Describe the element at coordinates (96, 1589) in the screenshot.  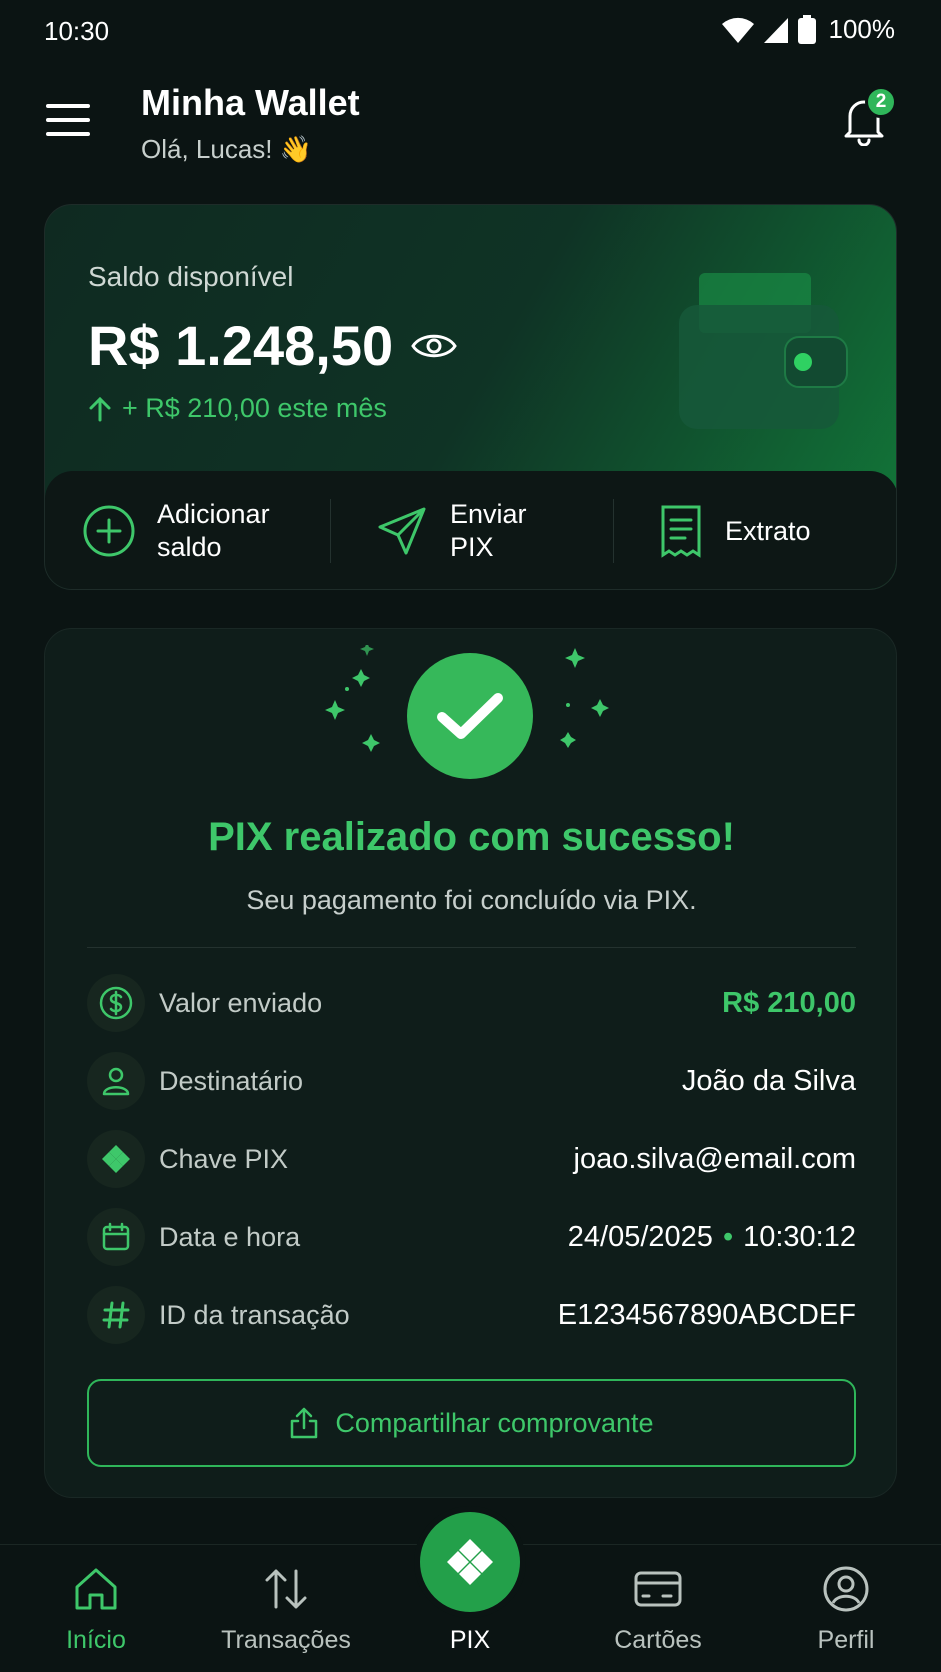
I see `home-icon` at that location.